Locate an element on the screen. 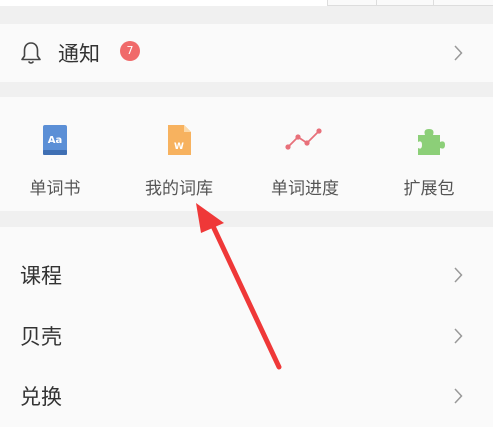  svg-text: W is located at coordinates (179, 147).